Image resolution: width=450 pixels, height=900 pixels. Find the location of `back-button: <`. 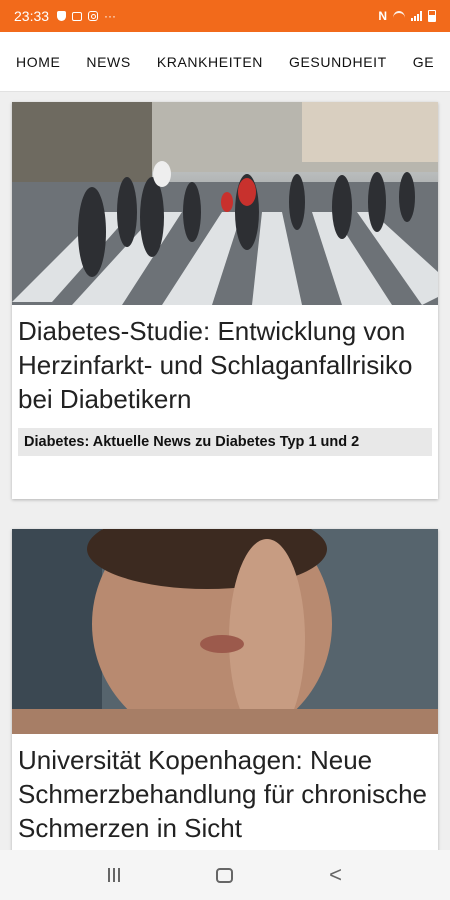

back-button: < is located at coordinates (335, 875).